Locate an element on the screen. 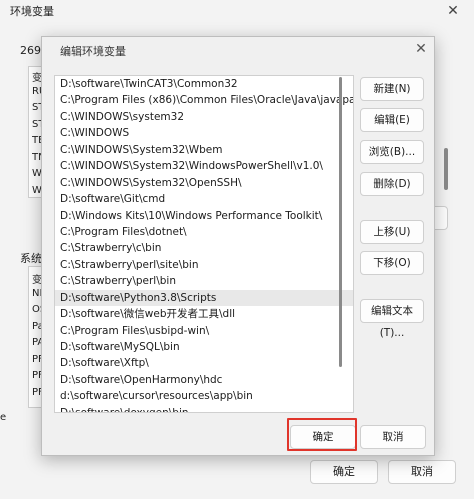 This screenshot has width=474, height=499. outer-window-title: 环境变量 is located at coordinates (32, 11).